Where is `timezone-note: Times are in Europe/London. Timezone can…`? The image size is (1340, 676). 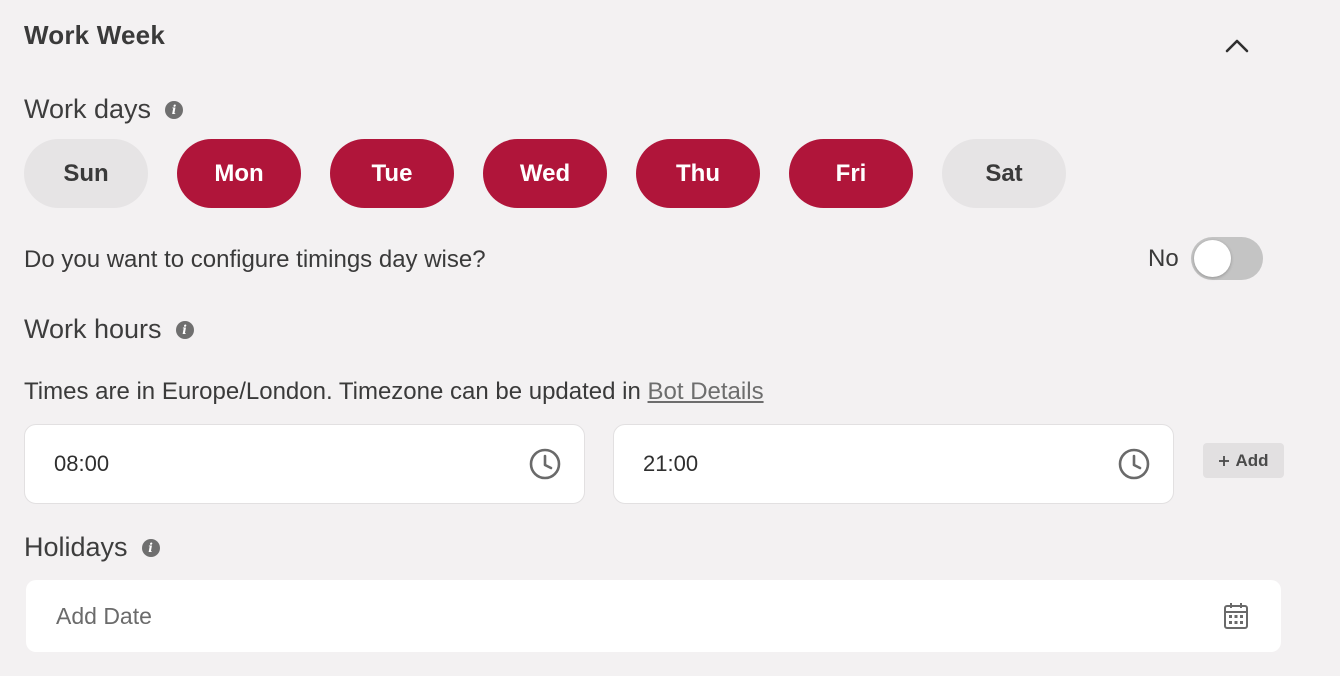 timezone-note: Times are in Europe/London. Timezone can… is located at coordinates (394, 392).